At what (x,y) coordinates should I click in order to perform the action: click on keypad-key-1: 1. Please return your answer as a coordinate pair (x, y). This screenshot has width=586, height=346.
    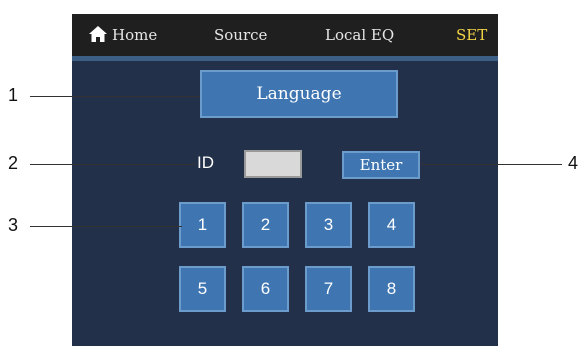
    Looking at the image, I should click on (202, 225).